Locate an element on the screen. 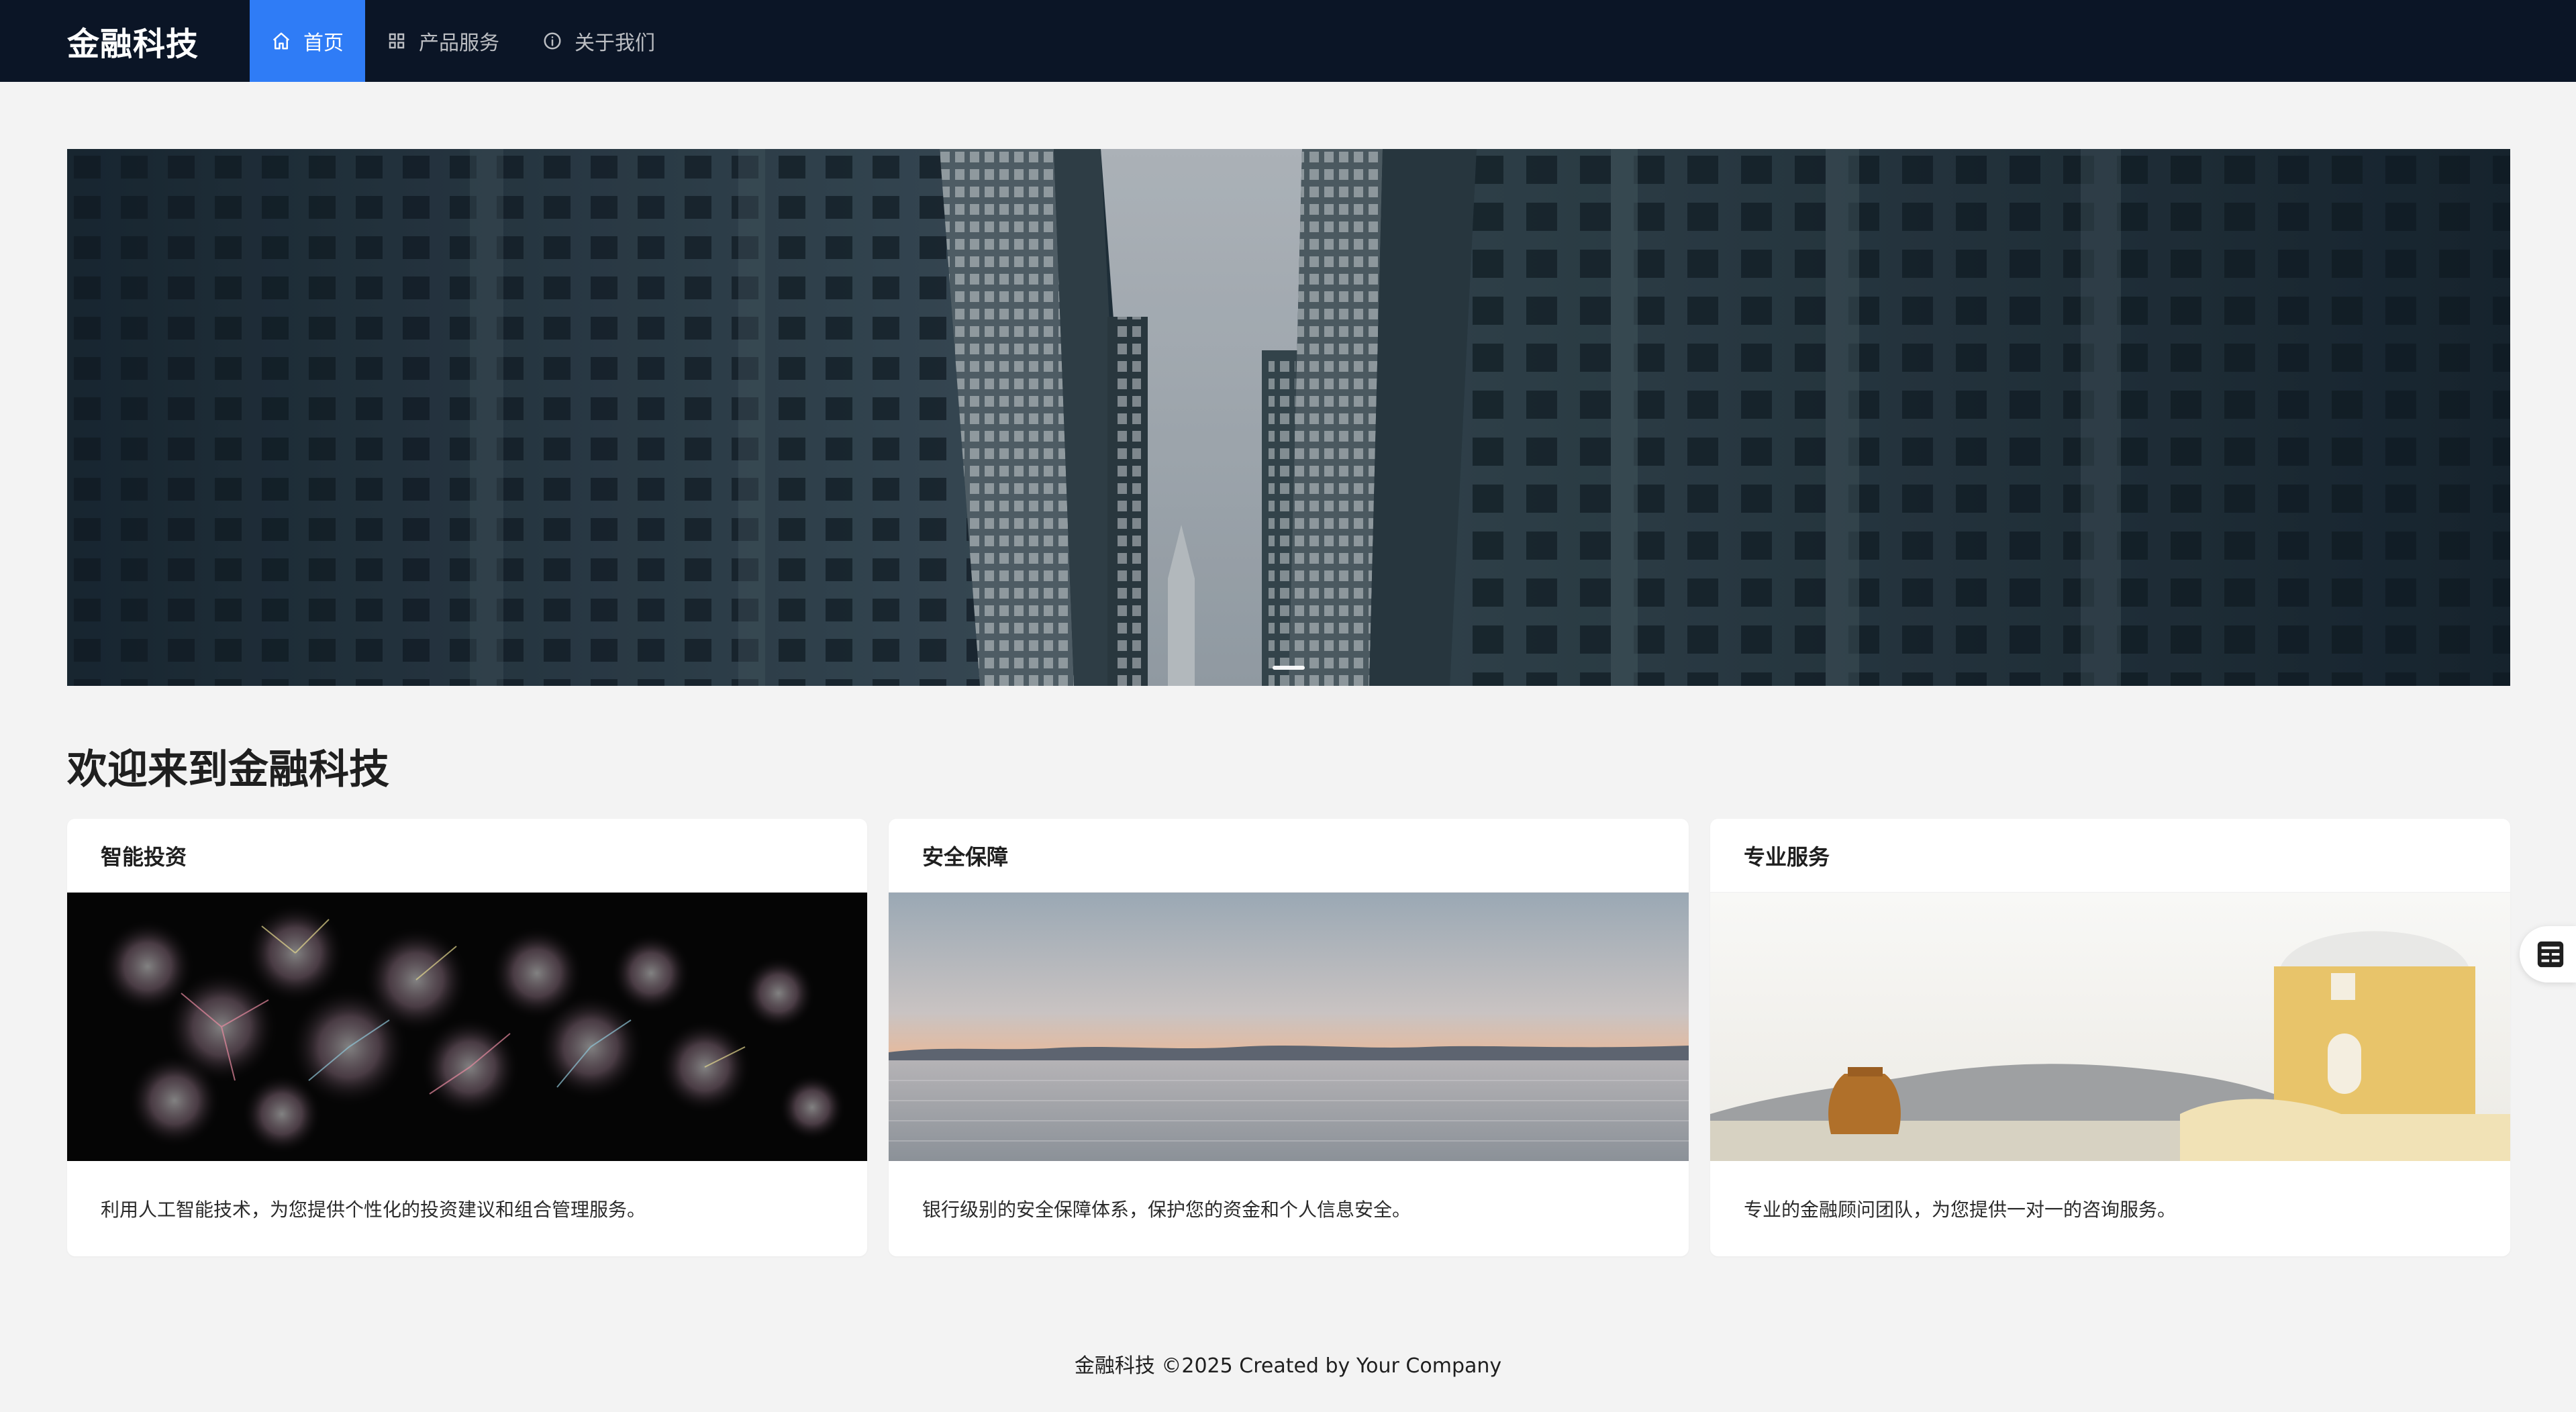 This screenshot has height=1412, width=2576. floating-form-button is located at coordinates (2548, 954).